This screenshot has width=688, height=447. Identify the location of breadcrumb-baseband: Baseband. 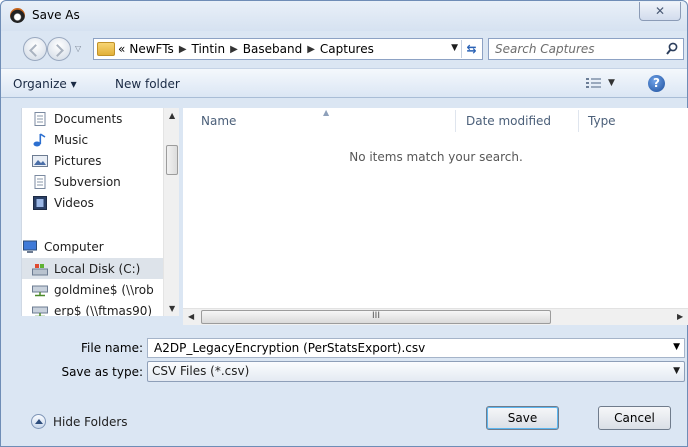
(272, 49).